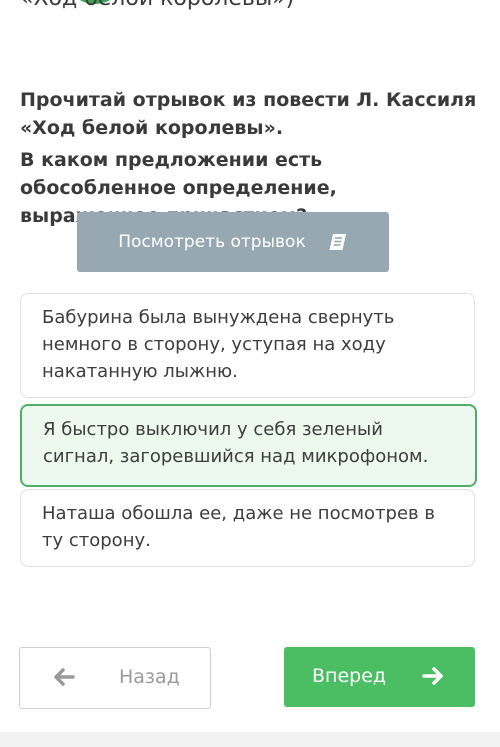 This screenshot has height=747, width=500. I want to click on next-button-label: Вперед, so click(349, 676).